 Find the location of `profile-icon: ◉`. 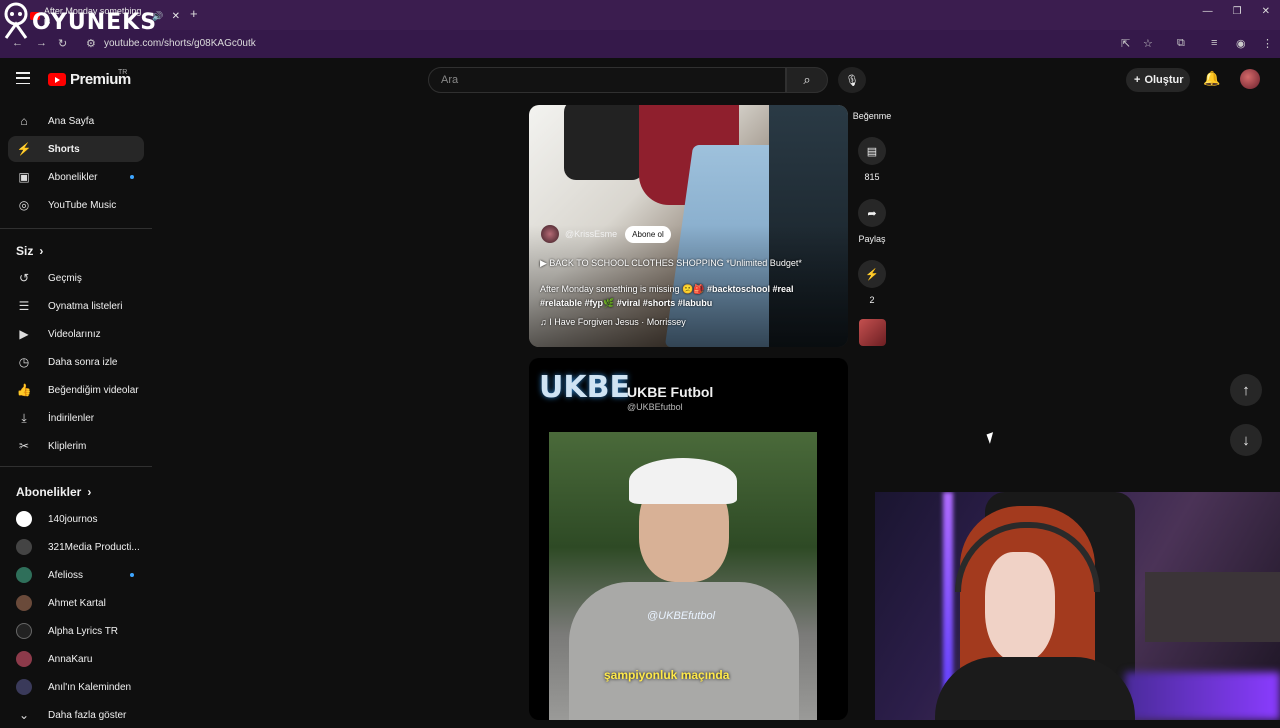

profile-icon: ◉ is located at coordinates (1241, 43).